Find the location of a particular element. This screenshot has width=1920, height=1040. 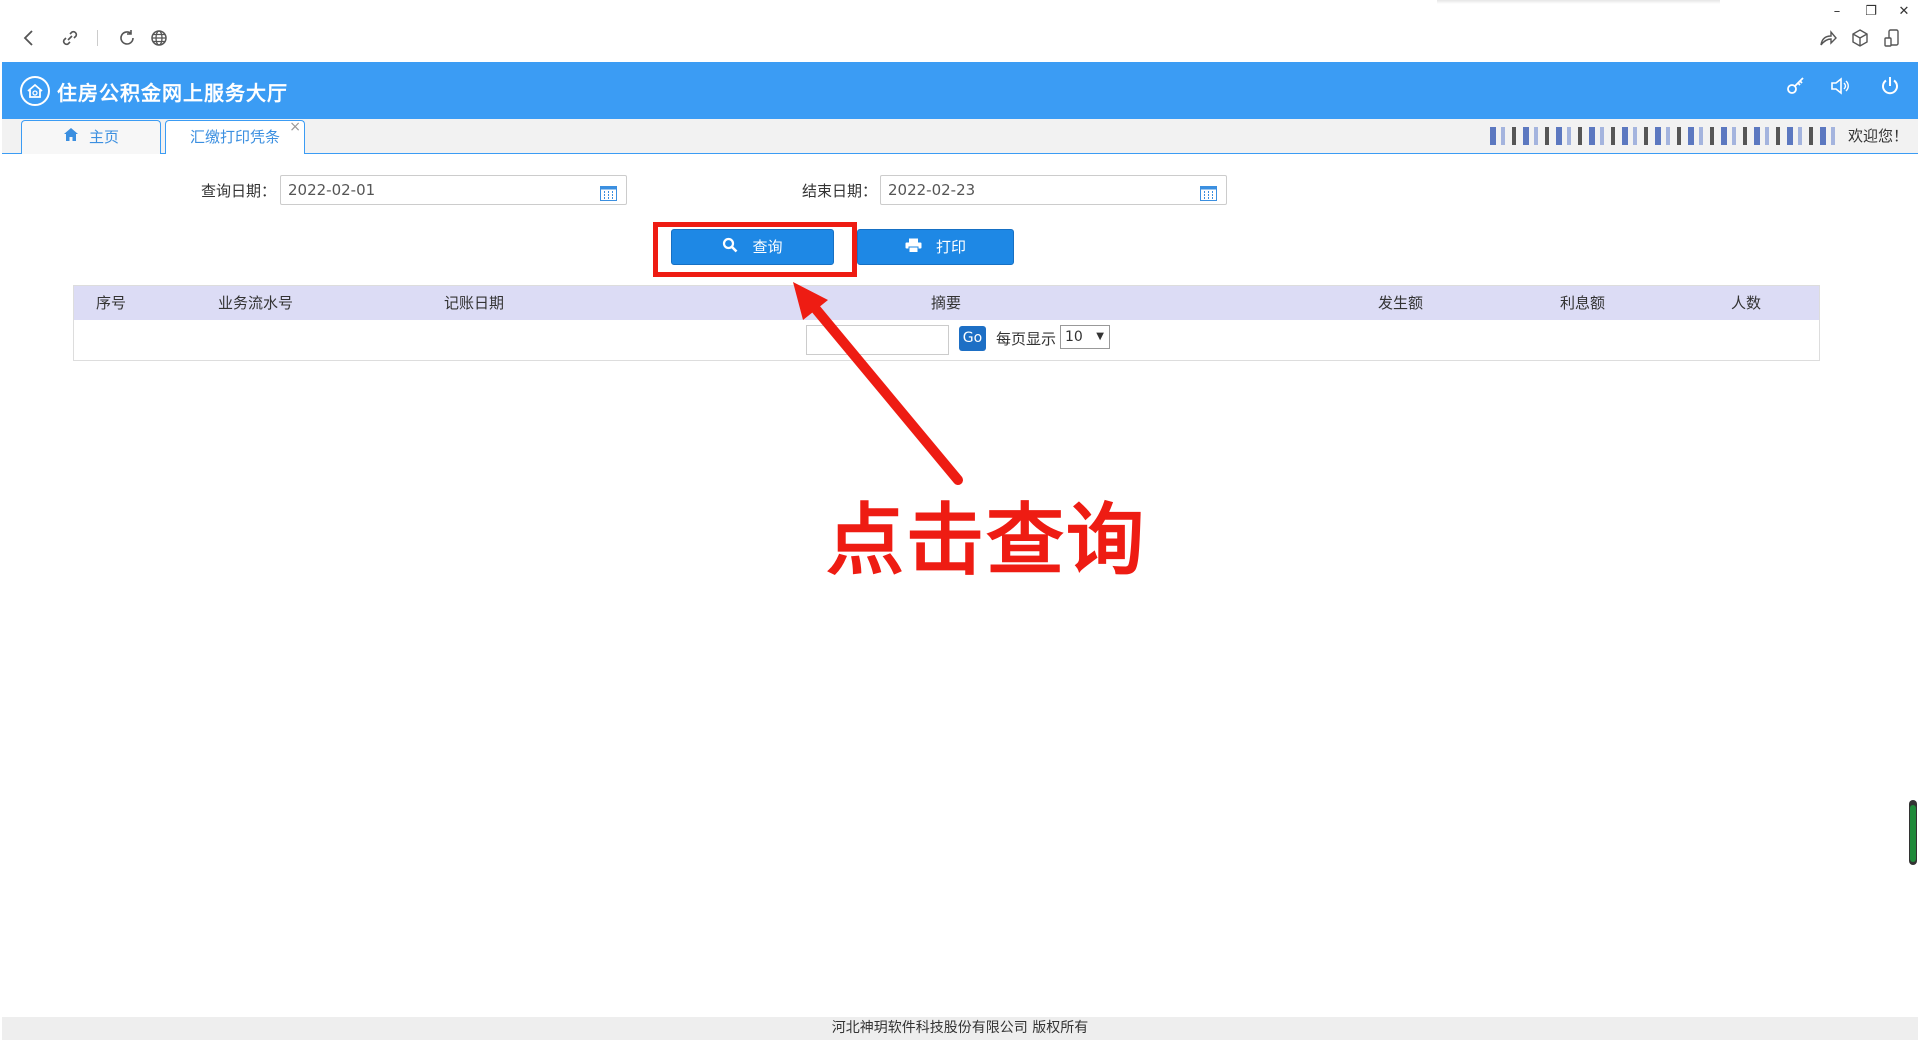

footer-copyright: 河北神玥软件科技股份有限公司 版权所有 is located at coordinates (960, 1028).